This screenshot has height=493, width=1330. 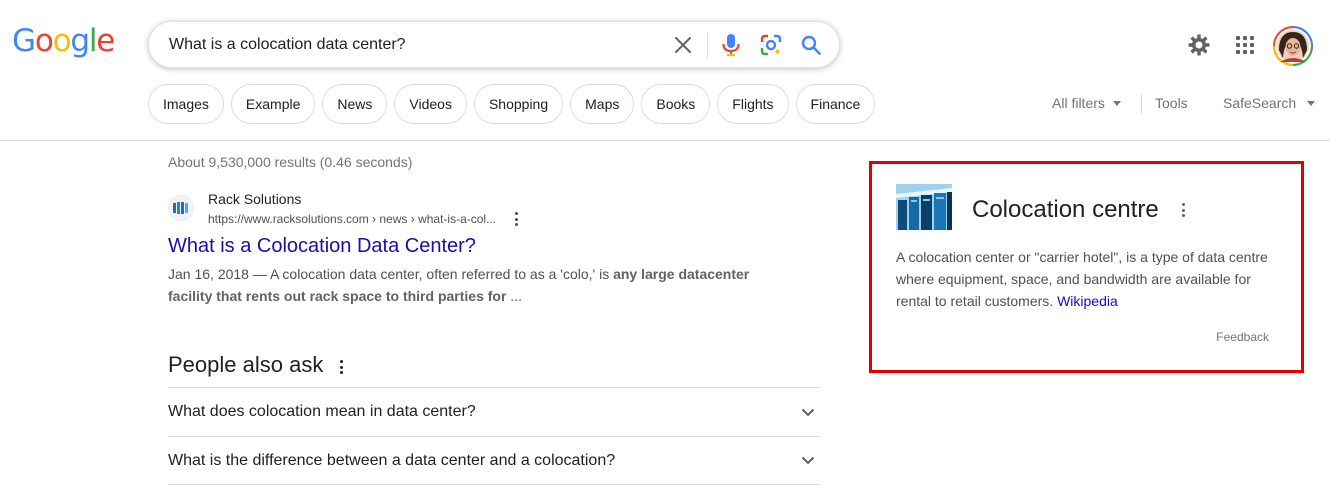 What do you see at coordinates (80, 41) in the screenshot?
I see `logo-letter: g` at bounding box center [80, 41].